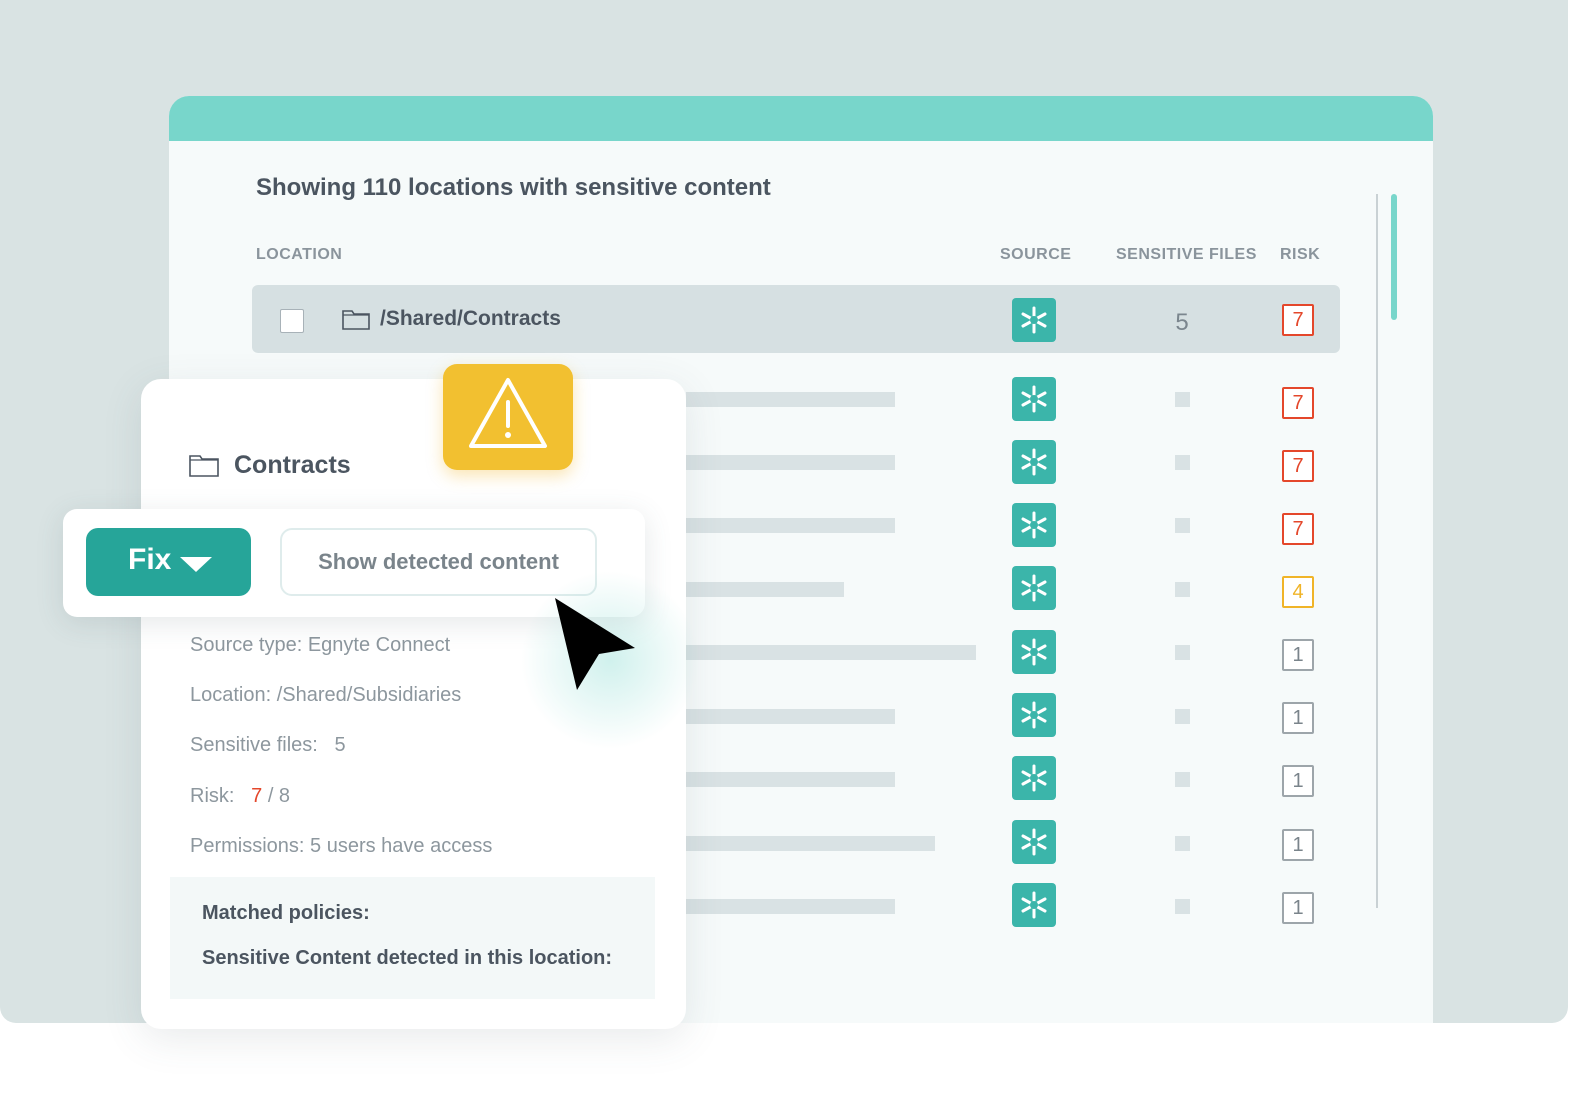  I want to click on risk-value: 7, so click(257, 796).